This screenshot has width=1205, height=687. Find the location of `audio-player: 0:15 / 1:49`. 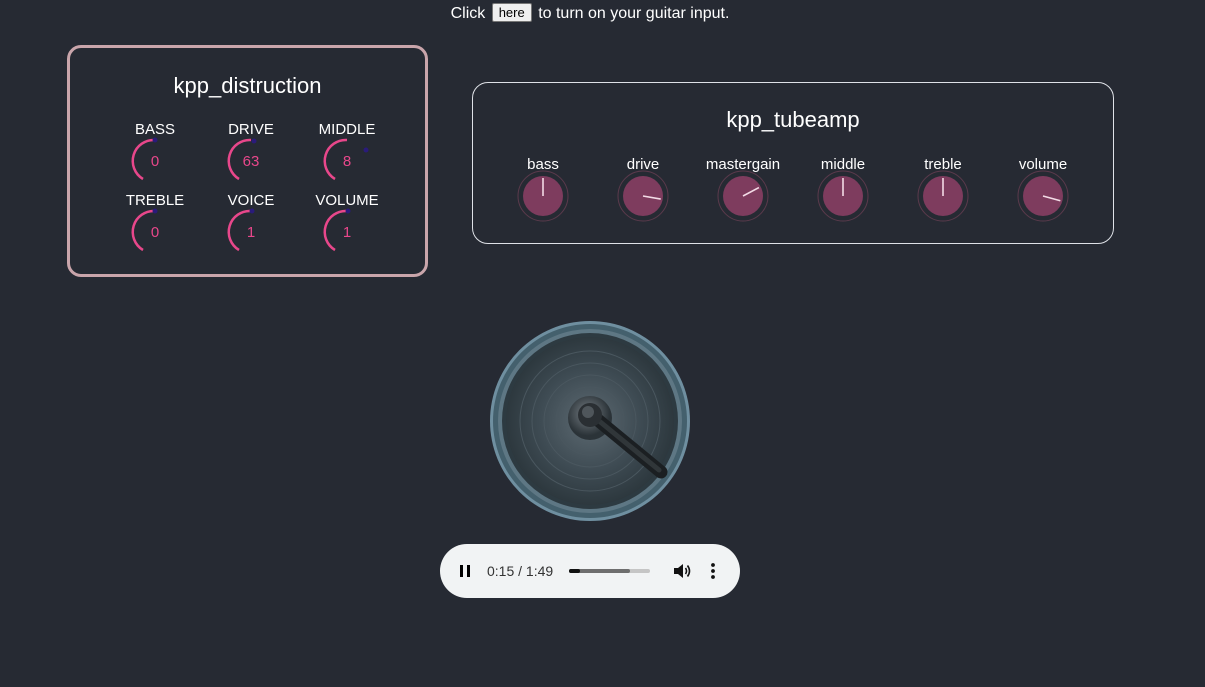

audio-player: 0:15 / 1:49 is located at coordinates (590, 571).